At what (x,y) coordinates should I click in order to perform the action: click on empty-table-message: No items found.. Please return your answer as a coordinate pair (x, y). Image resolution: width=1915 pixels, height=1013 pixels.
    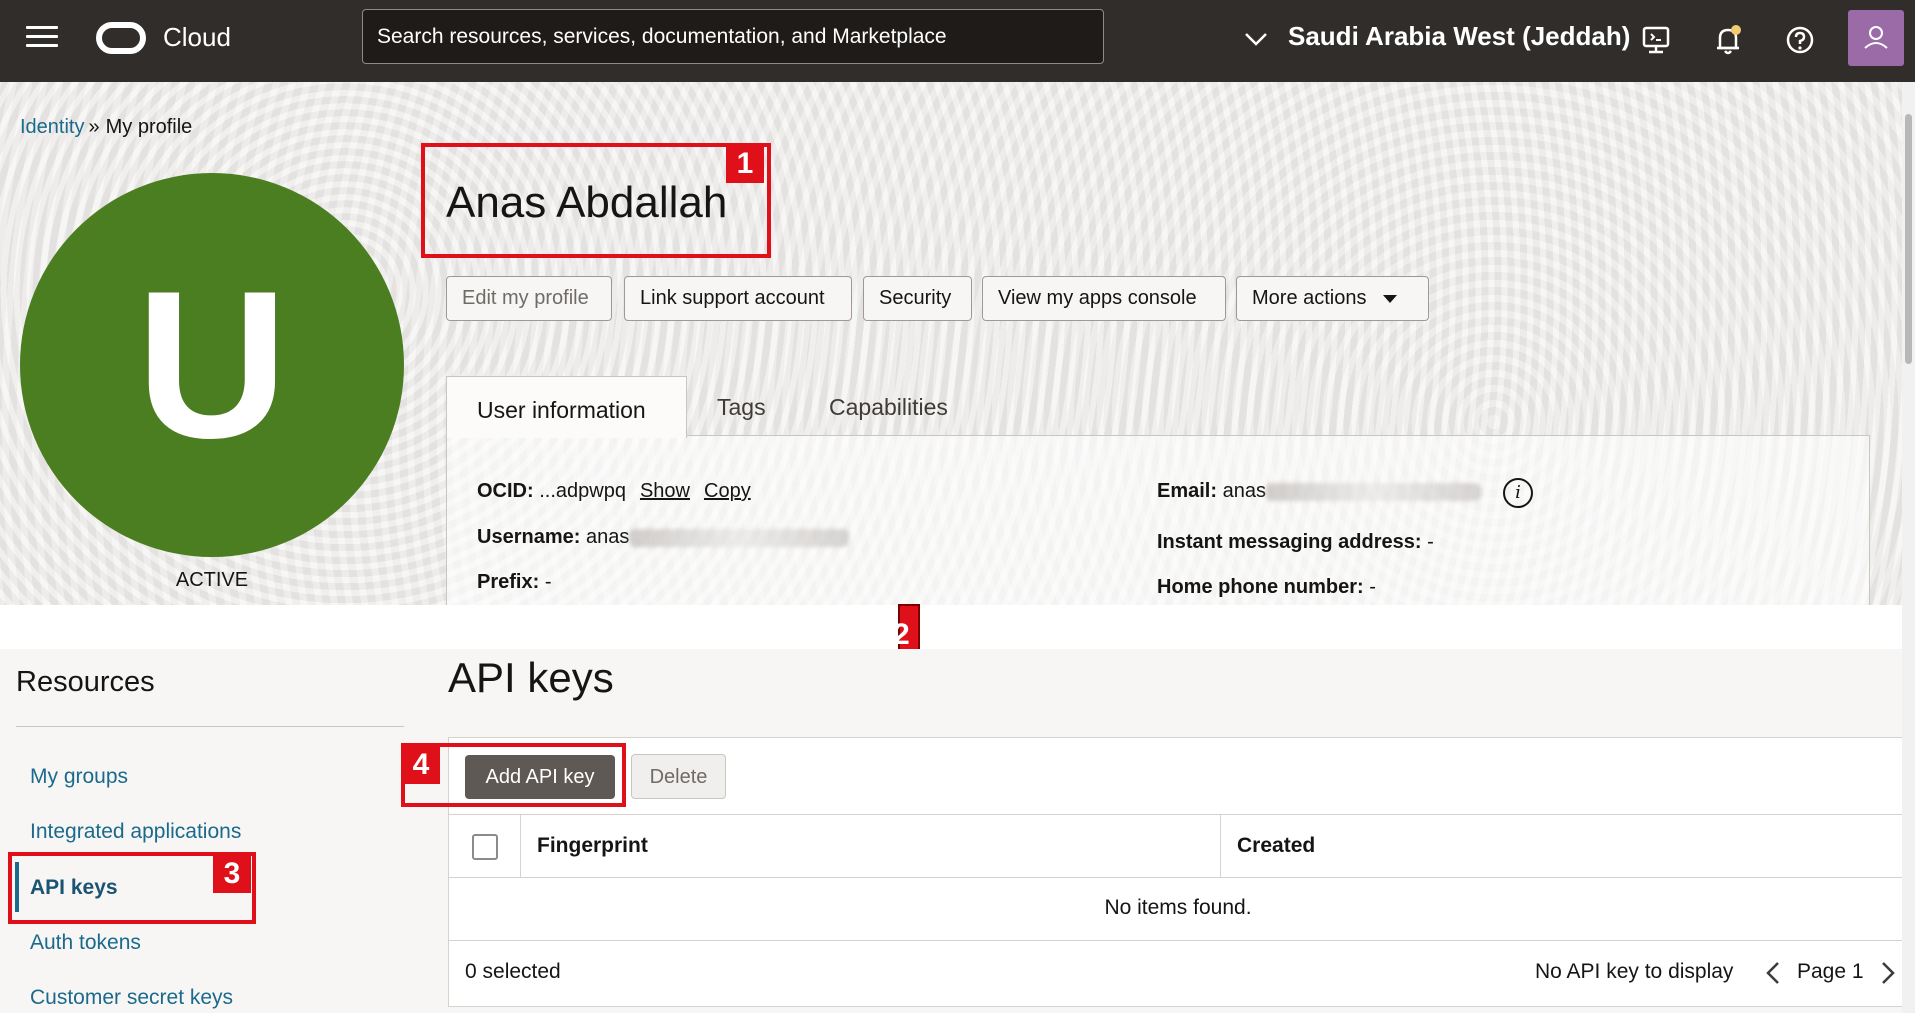
    Looking at the image, I should click on (1178, 907).